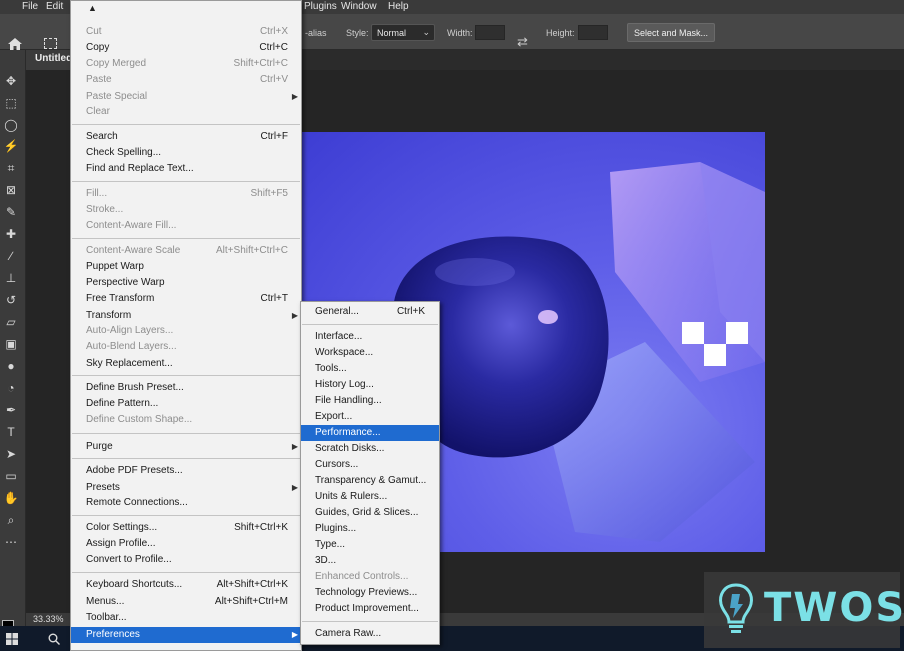  Describe the element at coordinates (11, 278) in the screenshot. I see `stamp-icon: ⊥` at that location.